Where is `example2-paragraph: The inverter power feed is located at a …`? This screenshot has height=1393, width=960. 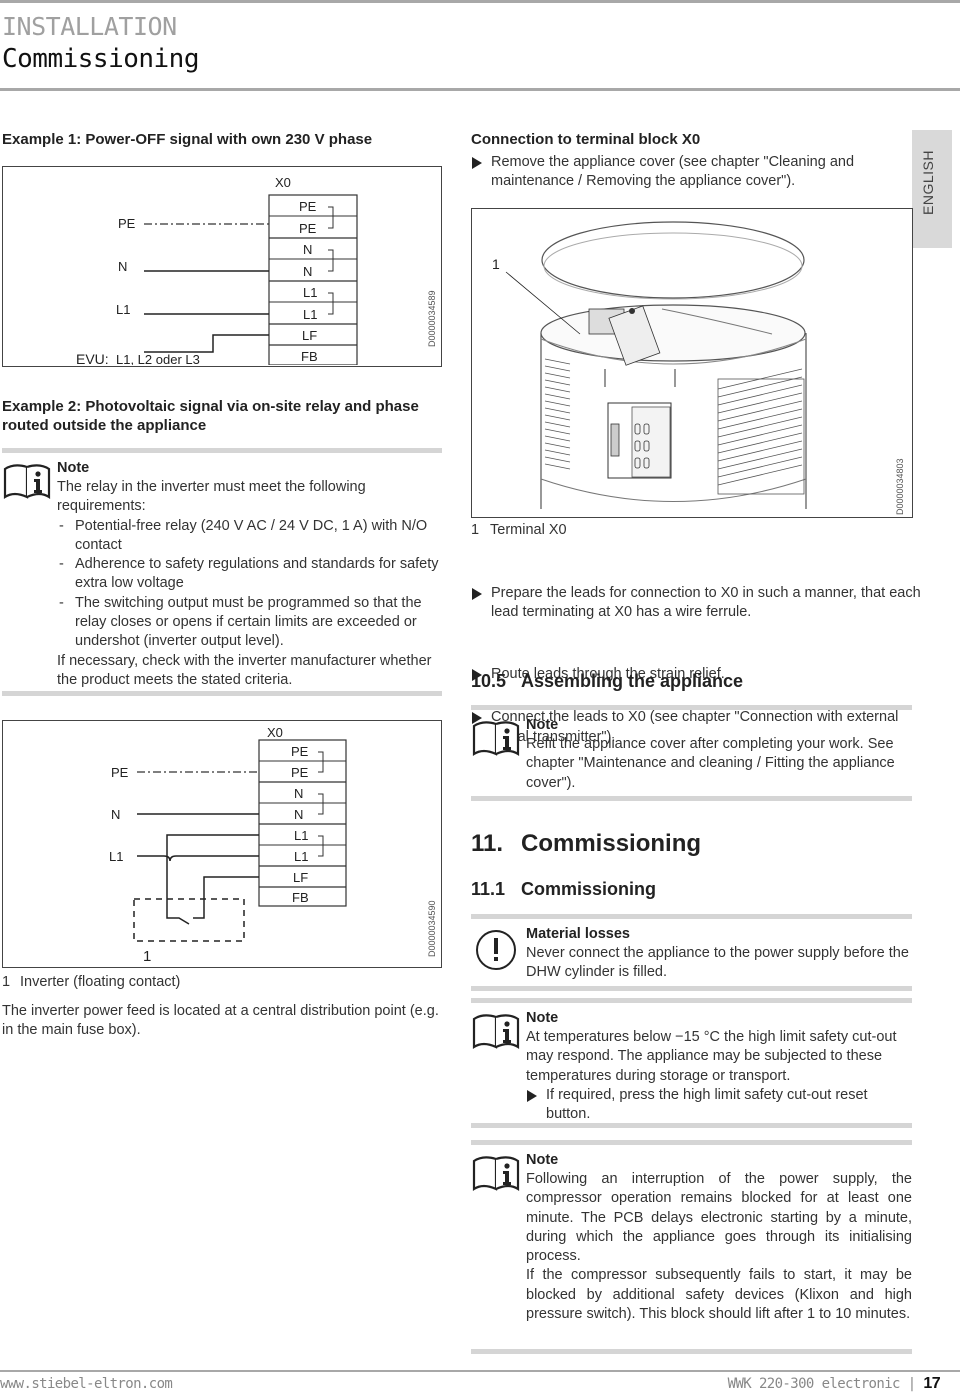
example2-paragraph: The inverter power feed is located at a … is located at coordinates (220, 1021).